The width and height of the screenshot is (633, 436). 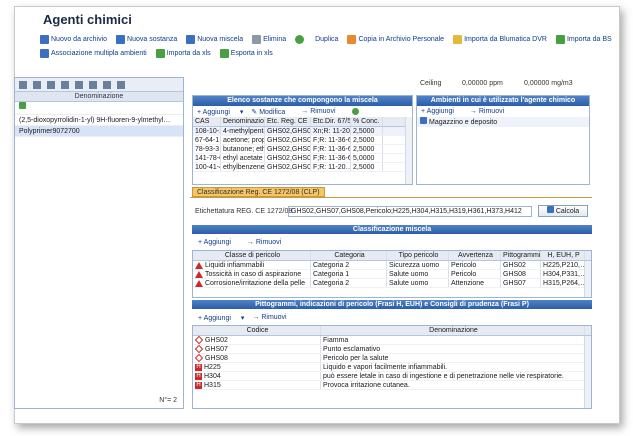 What do you see at coordinates (93, 84) in the screenshot?
I see `expand-icon` at bounding box center [93, 84].